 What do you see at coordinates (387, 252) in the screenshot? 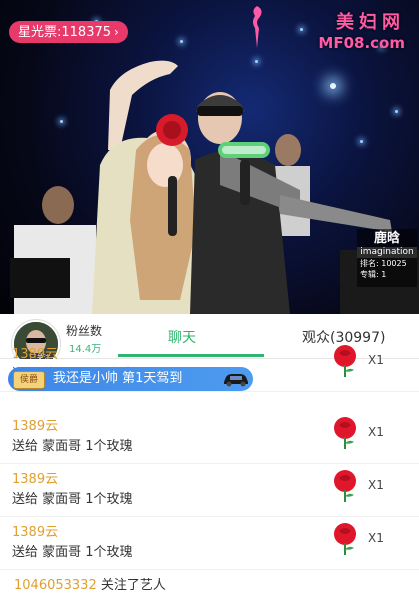
I see `artist-song: imagination` at bounding box center [387, 252].